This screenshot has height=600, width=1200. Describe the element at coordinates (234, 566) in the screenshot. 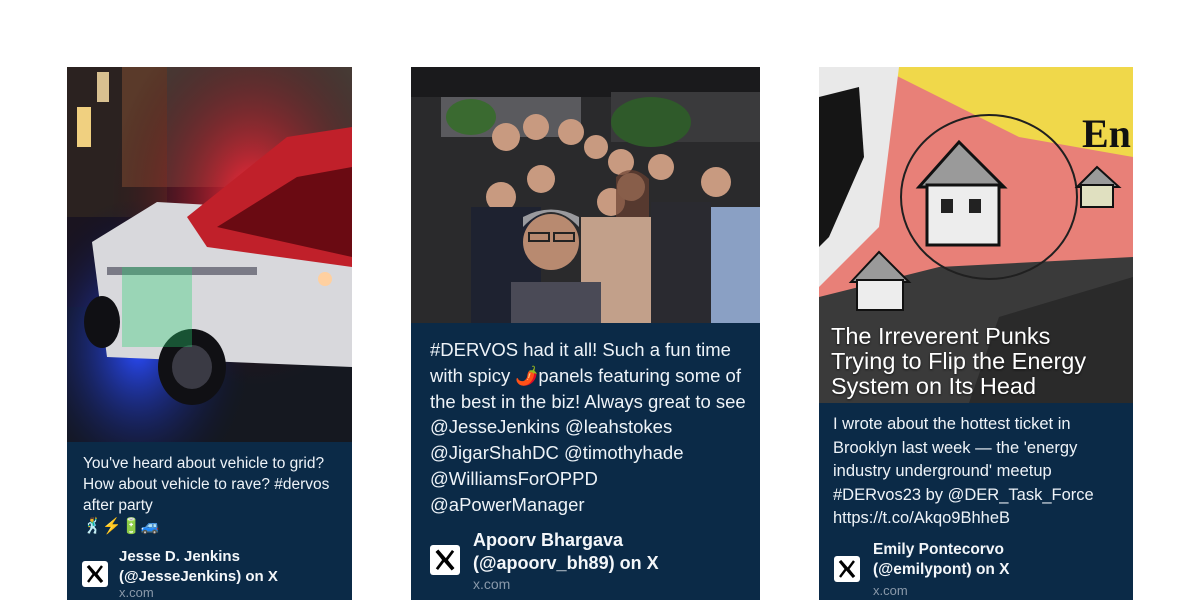

I see `tweet-author: Jesse D. Jenkins (@JesseJenkins) on X` at that location.